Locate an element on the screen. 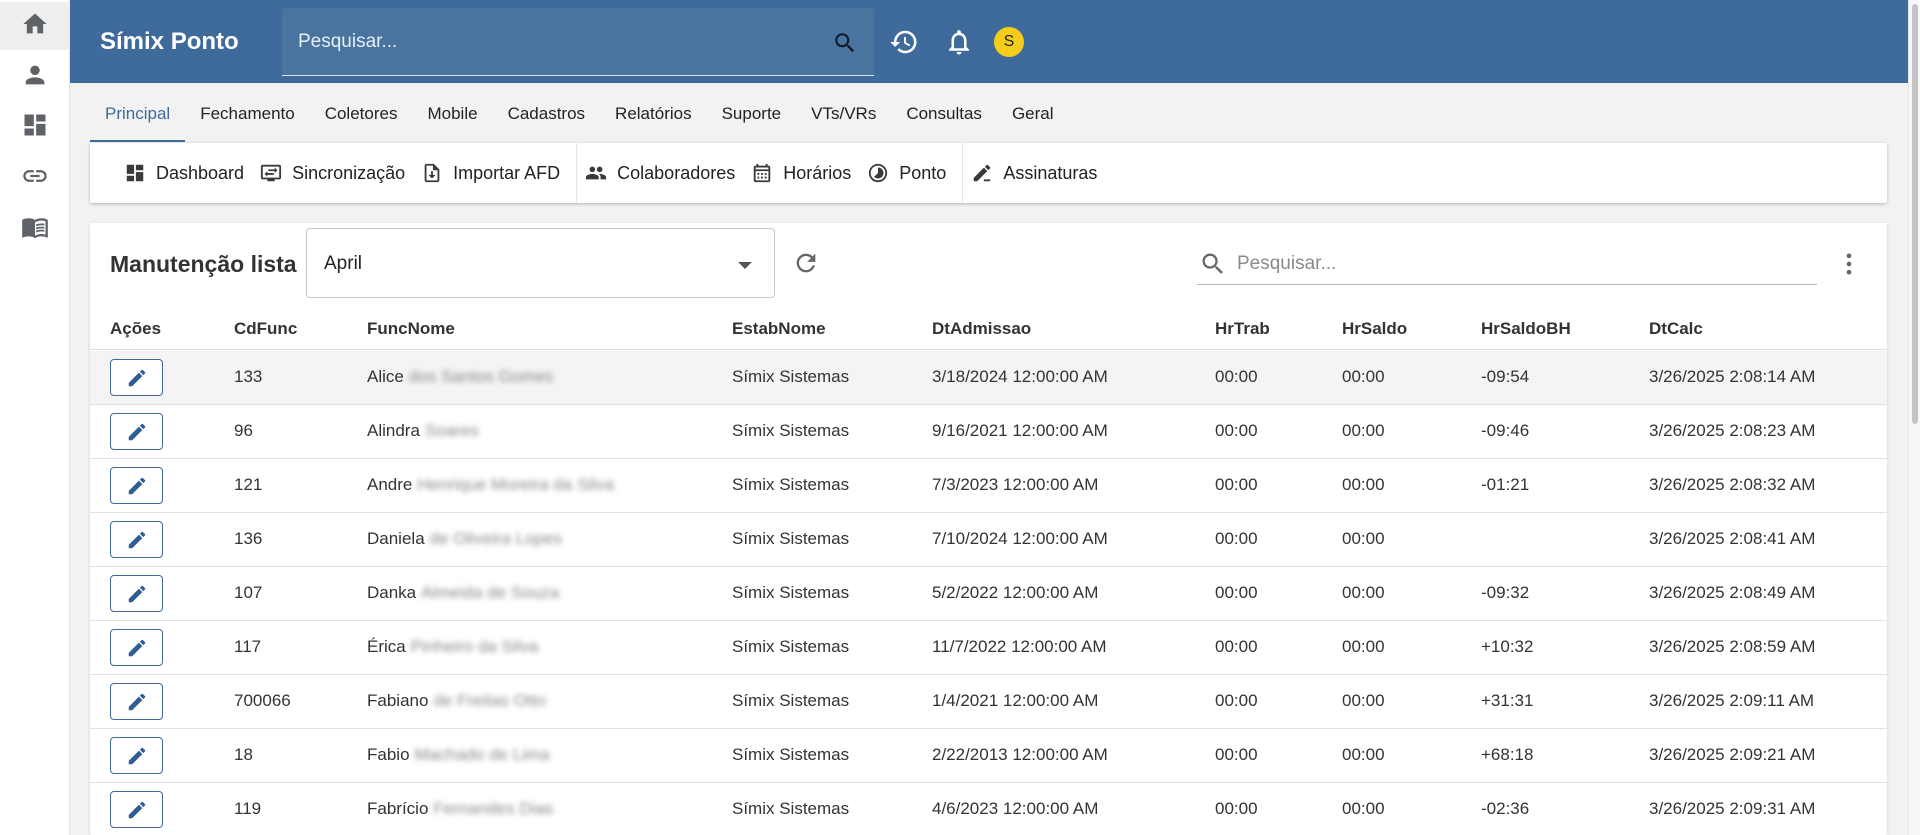 The height and width of the screenshot is (835, 1920). rail-manual is located at coordinates (35, 229).